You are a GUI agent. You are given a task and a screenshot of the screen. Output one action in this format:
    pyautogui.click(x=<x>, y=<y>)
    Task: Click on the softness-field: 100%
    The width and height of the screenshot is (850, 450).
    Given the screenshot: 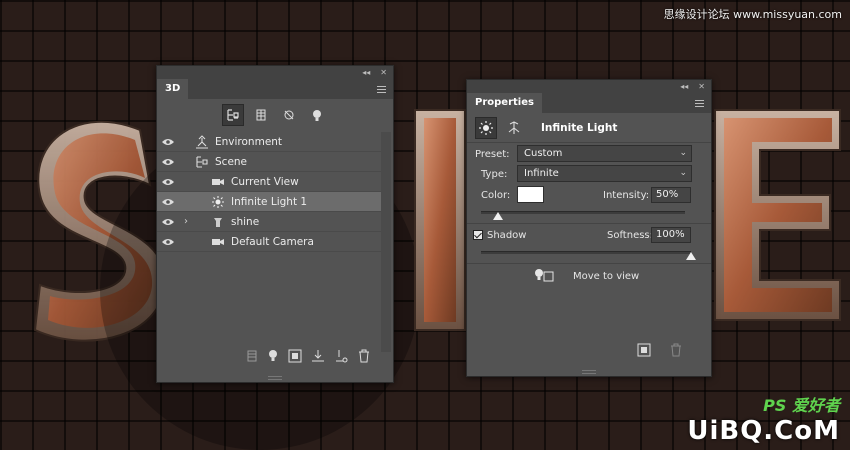 What is the action you would take?
    pyautogui.click(x=671, y=235)
    